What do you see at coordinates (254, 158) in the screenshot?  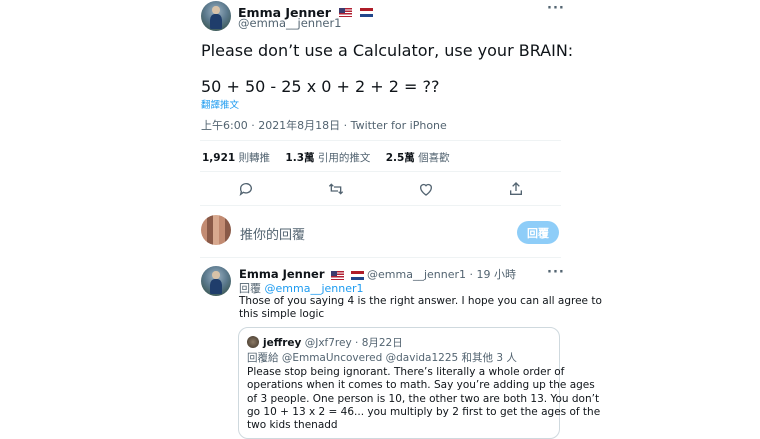 I see `retweets-label: 則轉推` at bounding box center [254, 158].